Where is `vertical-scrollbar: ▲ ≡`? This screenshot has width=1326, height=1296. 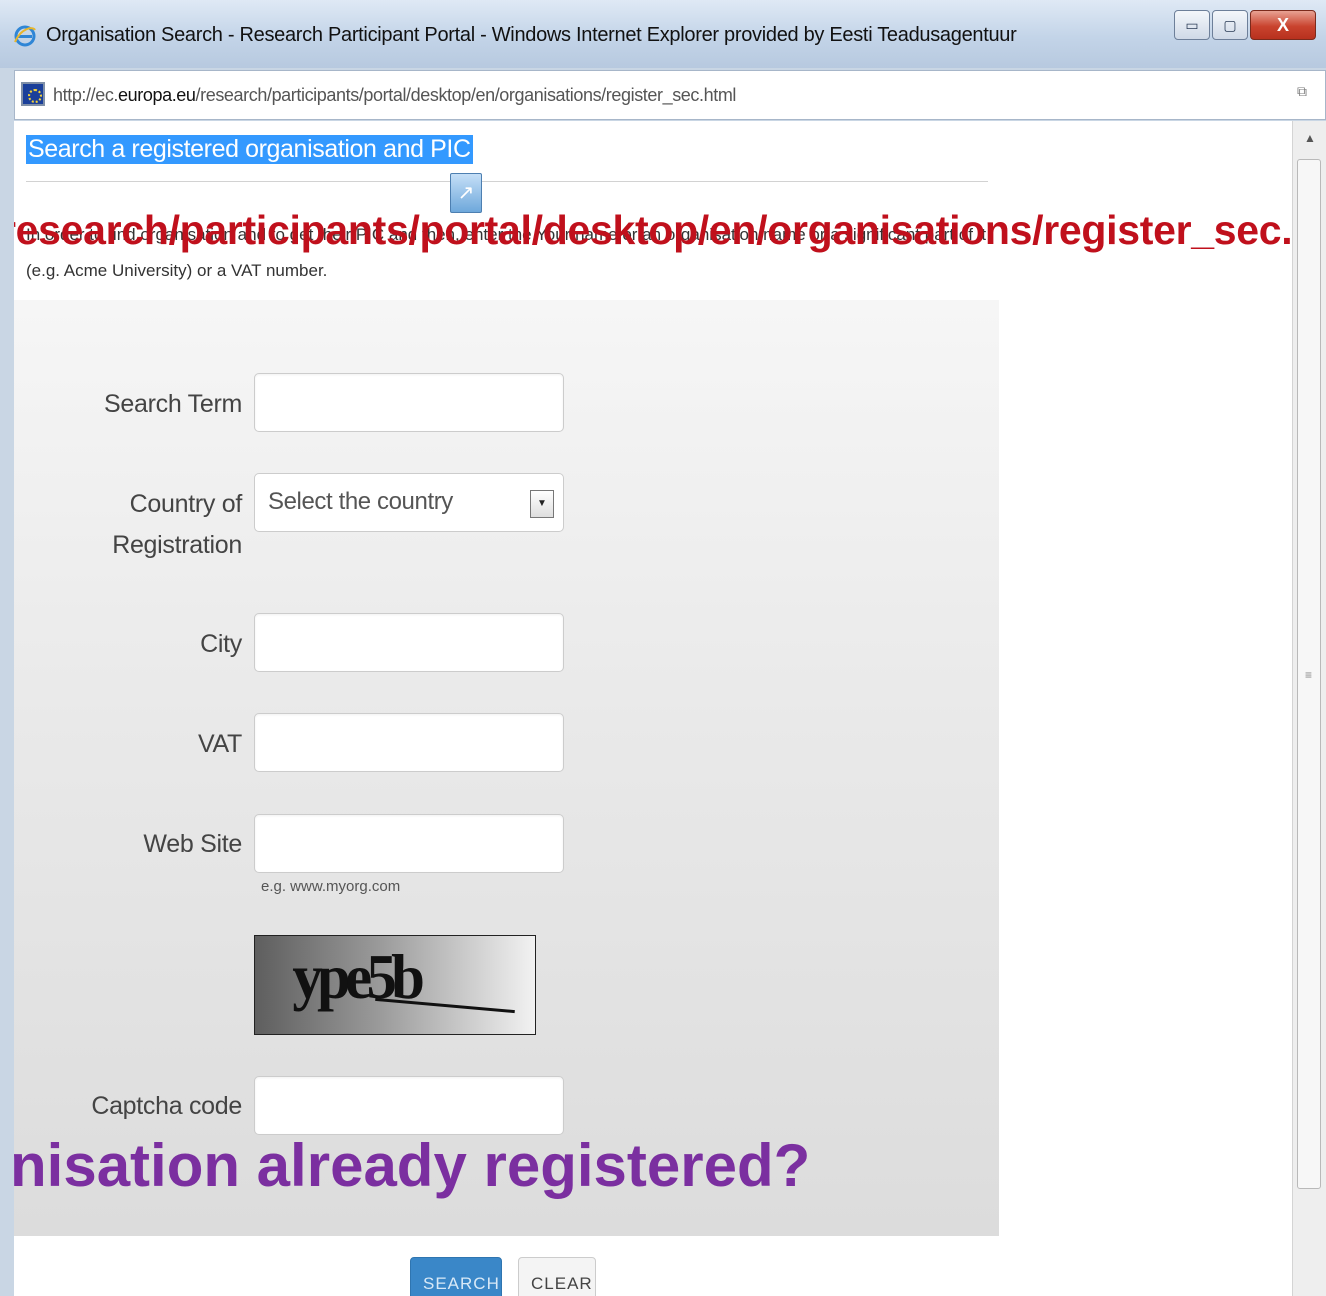 vertical-scrollbar: ▲ ≡ is located at coordinates (1309, 708).